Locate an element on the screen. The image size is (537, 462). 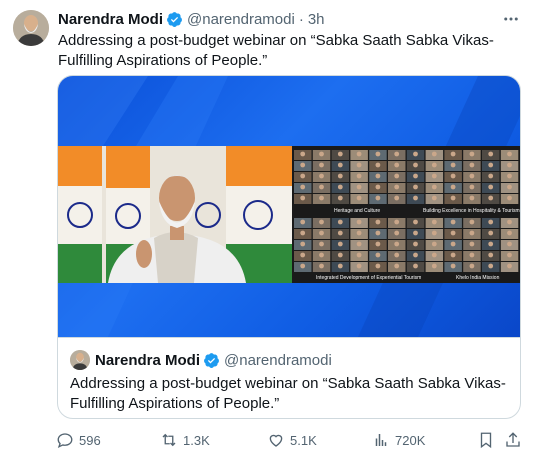
repost-icon is located at coordinates (169, 440).